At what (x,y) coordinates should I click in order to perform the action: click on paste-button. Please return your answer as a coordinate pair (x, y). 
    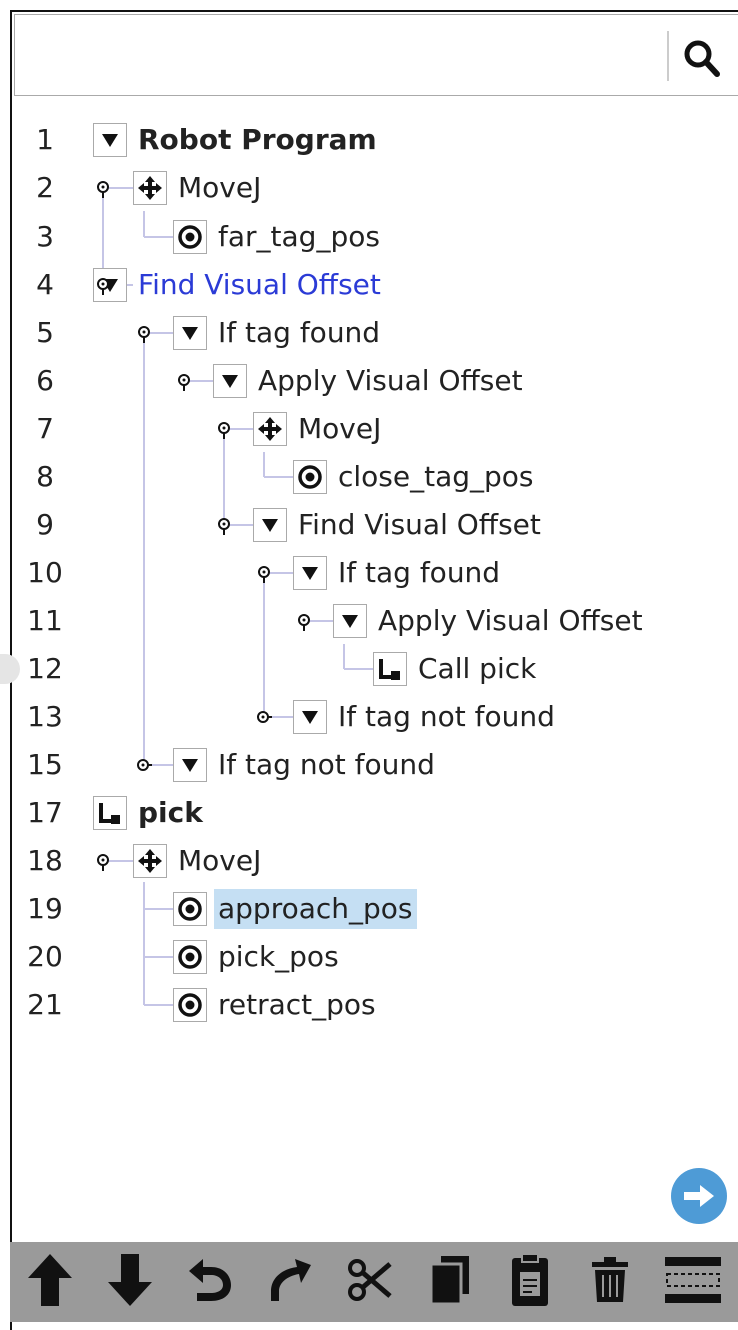
    Looking at the image, I should click on (530, 1282).